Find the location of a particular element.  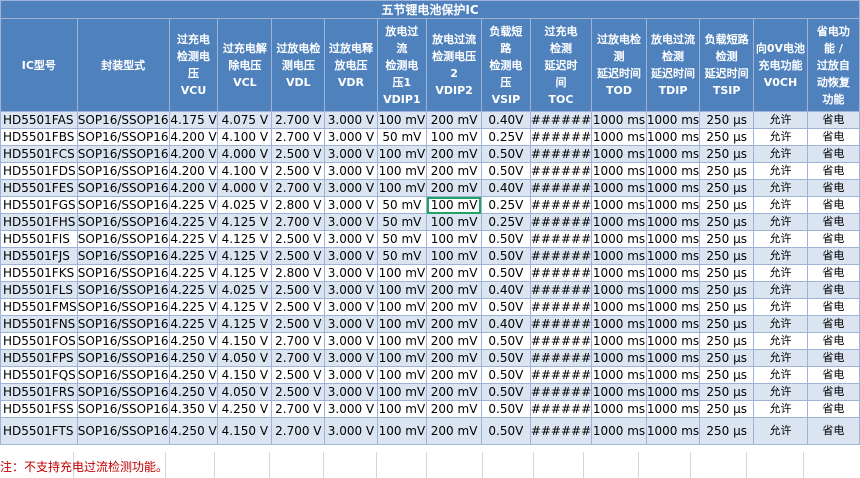

column-header: 负载短路检测电压 VSIP is located at coordinates (505, 65).